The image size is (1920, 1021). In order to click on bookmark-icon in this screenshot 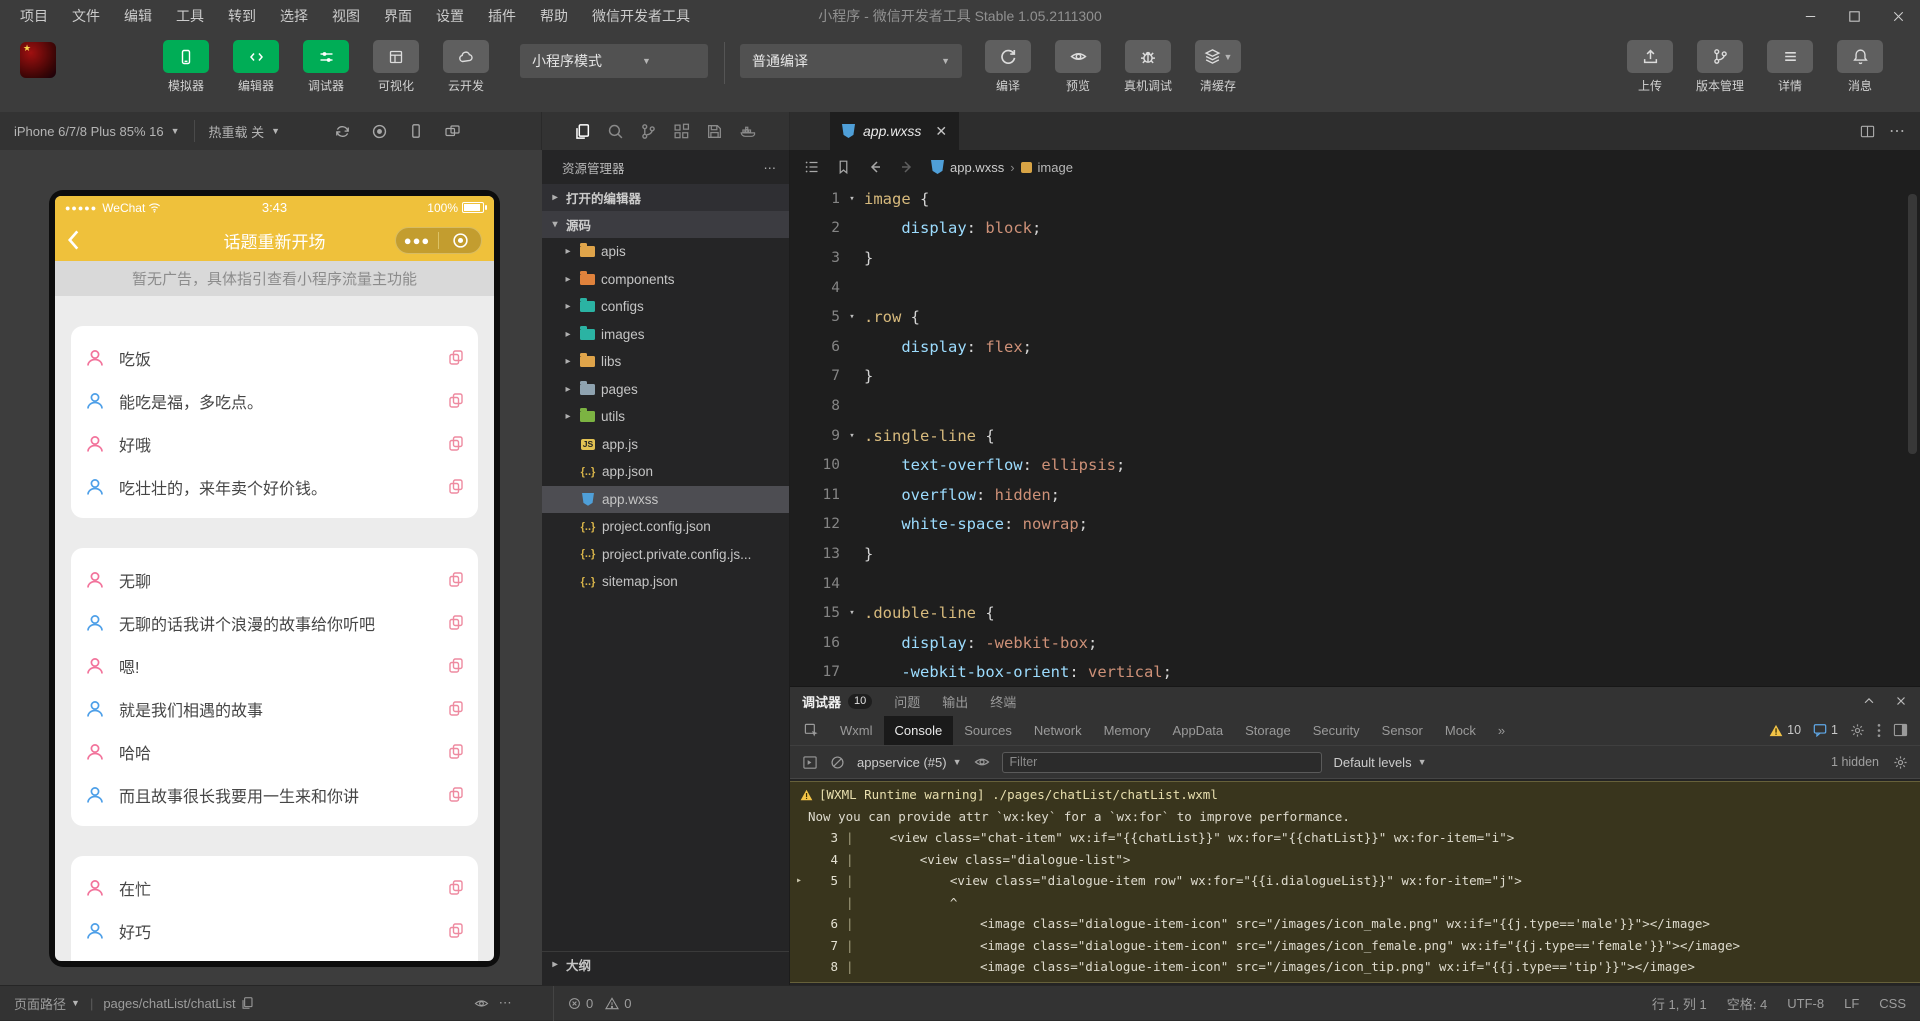, I will do `click(843, 167)`.